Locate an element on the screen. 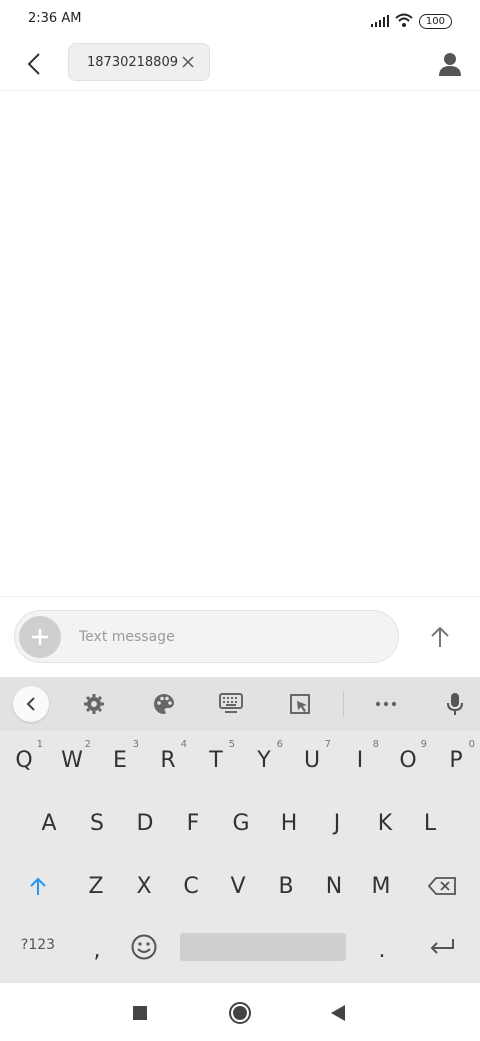 This screenshot has height=1041, width=480. key-g: G is located at coordinates (241, 823).